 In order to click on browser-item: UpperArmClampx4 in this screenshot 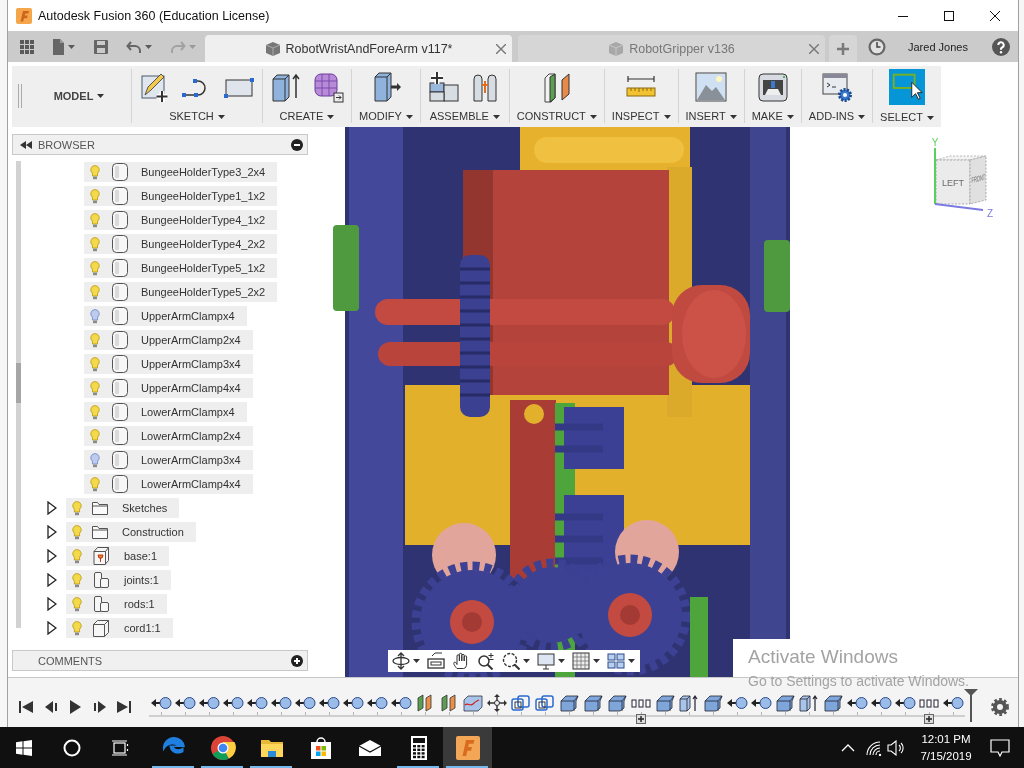, I will do `click(165, 316)`.